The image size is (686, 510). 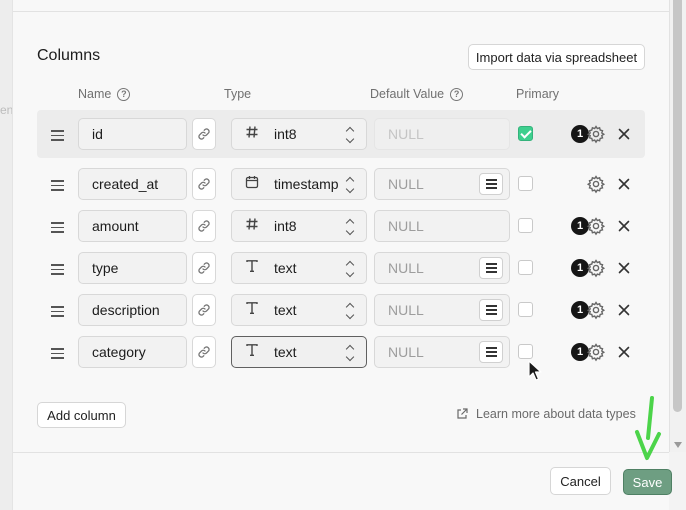 I want to click on header-default-value: Default Value ?, so click(x=417, y=94).